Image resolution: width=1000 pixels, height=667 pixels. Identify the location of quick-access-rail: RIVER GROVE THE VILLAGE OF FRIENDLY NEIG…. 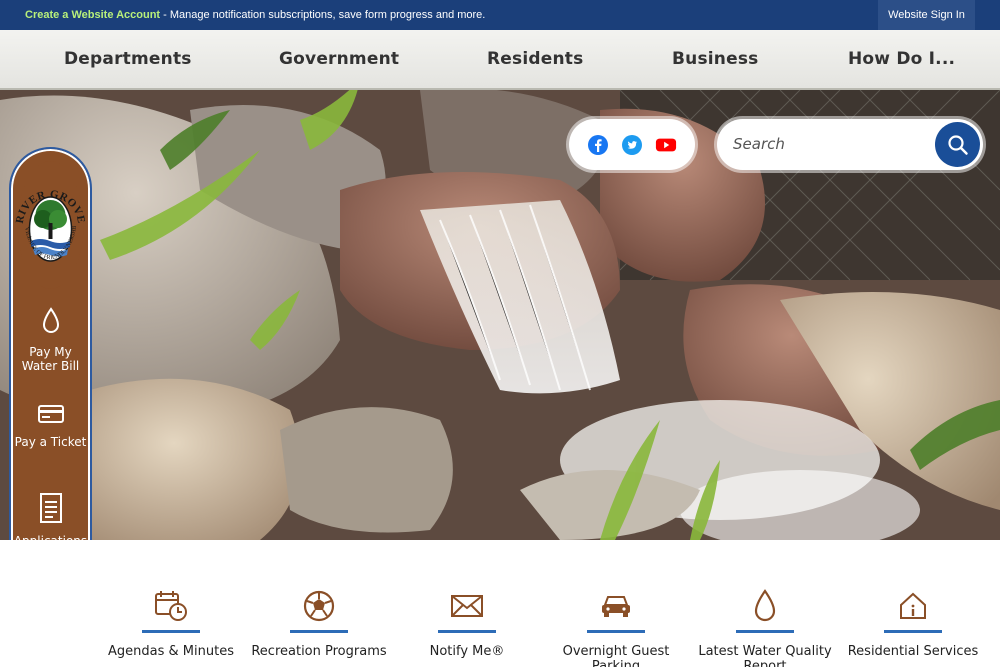
(50, 374).